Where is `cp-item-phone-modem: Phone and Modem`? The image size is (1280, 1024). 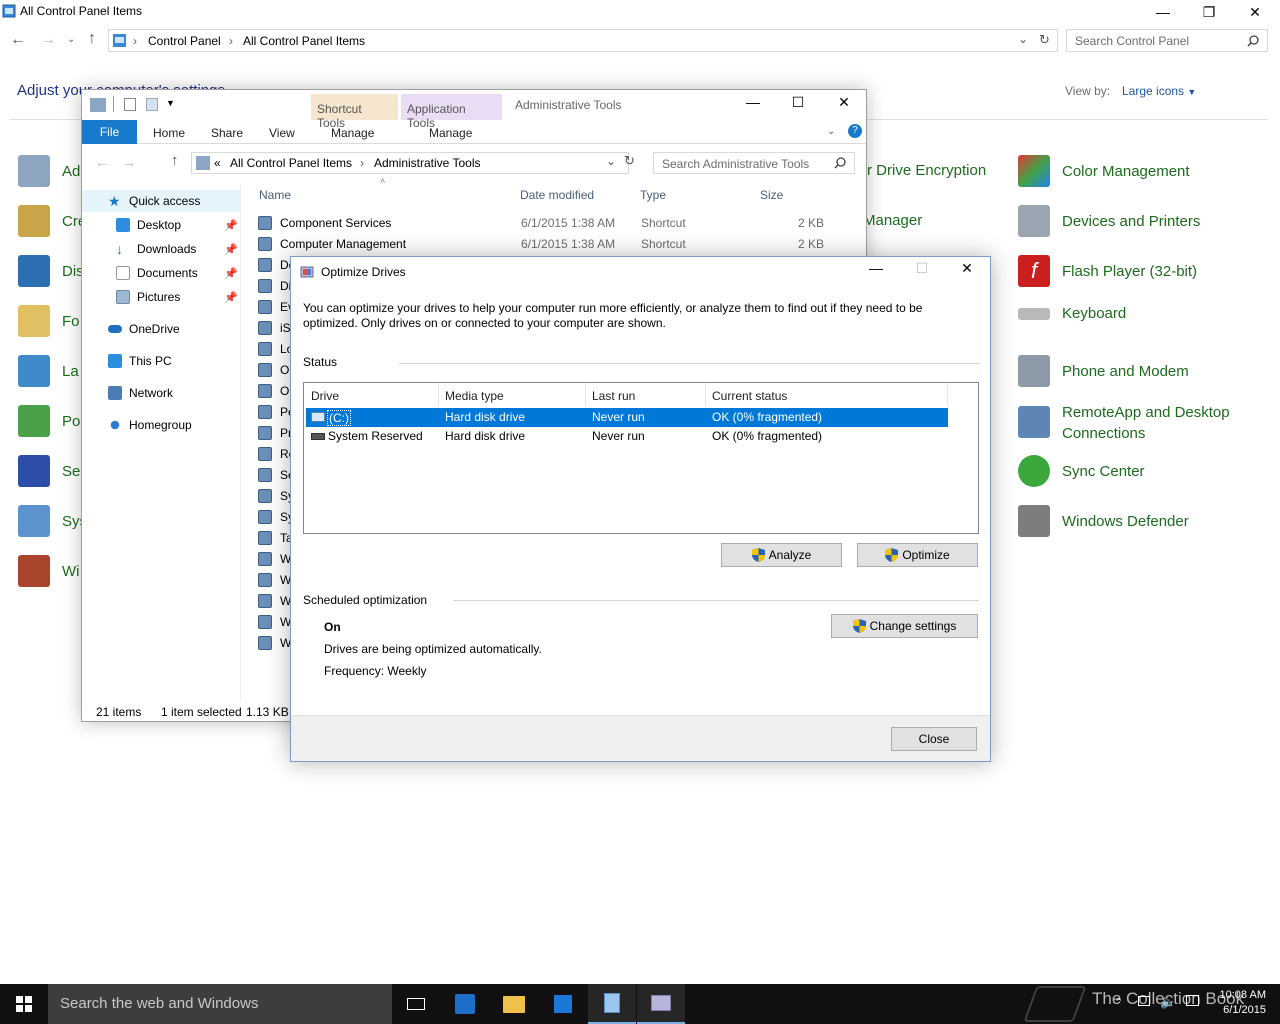 cp-item-phone-modem: Phone and Modem is located at coordinates (1103, 371).